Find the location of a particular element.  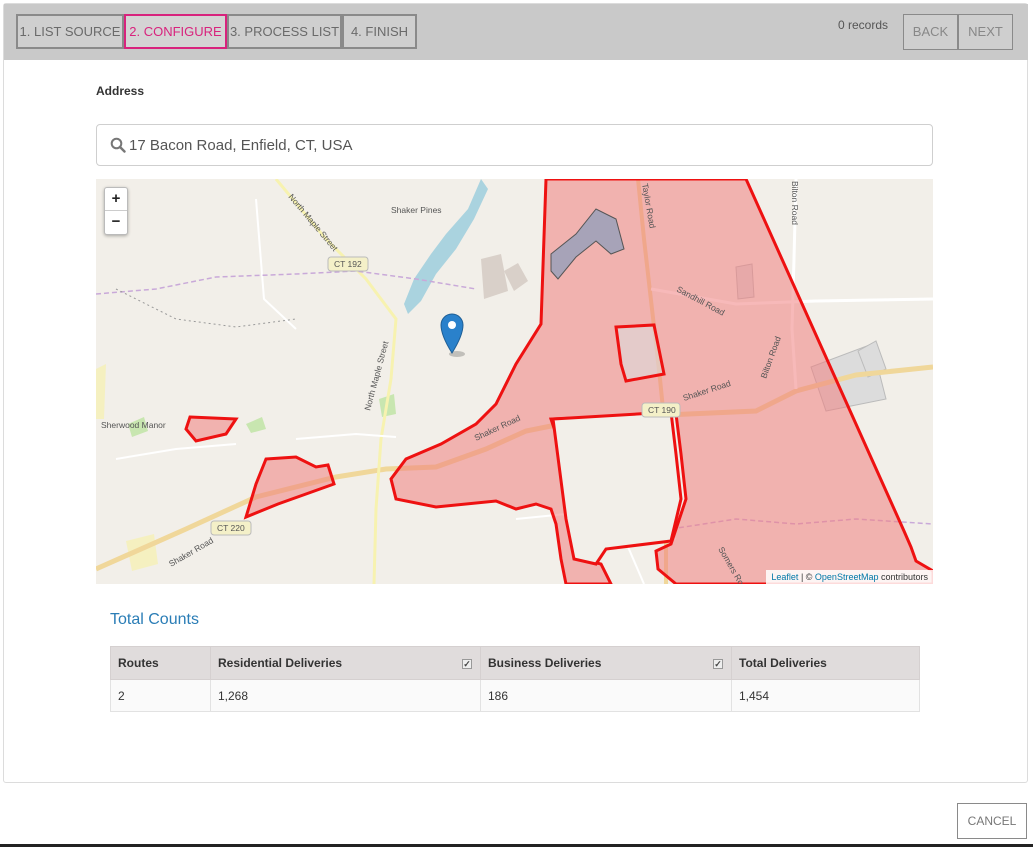

map-label-sherwood-manor: Sherwood Manor is located at coordinates (133, 425).